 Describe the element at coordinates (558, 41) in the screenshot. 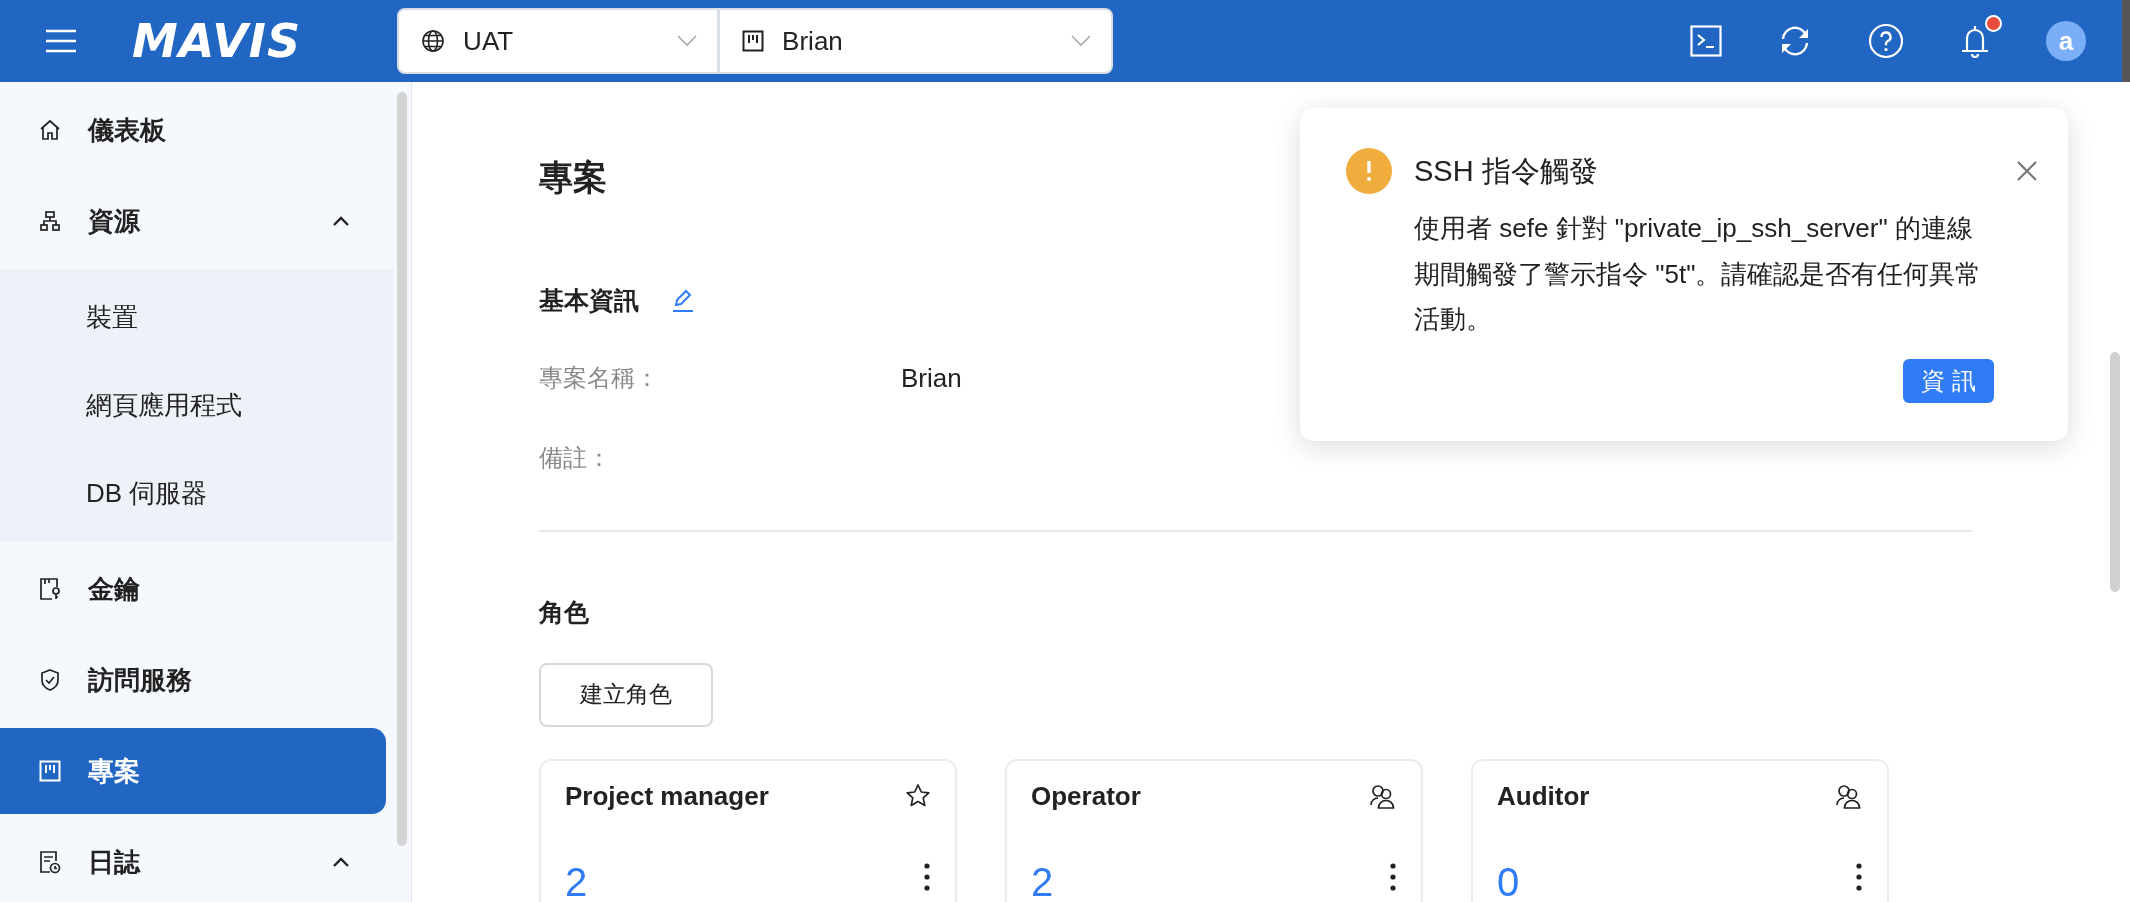

I see `environment-dropdown: UAT` at that location.